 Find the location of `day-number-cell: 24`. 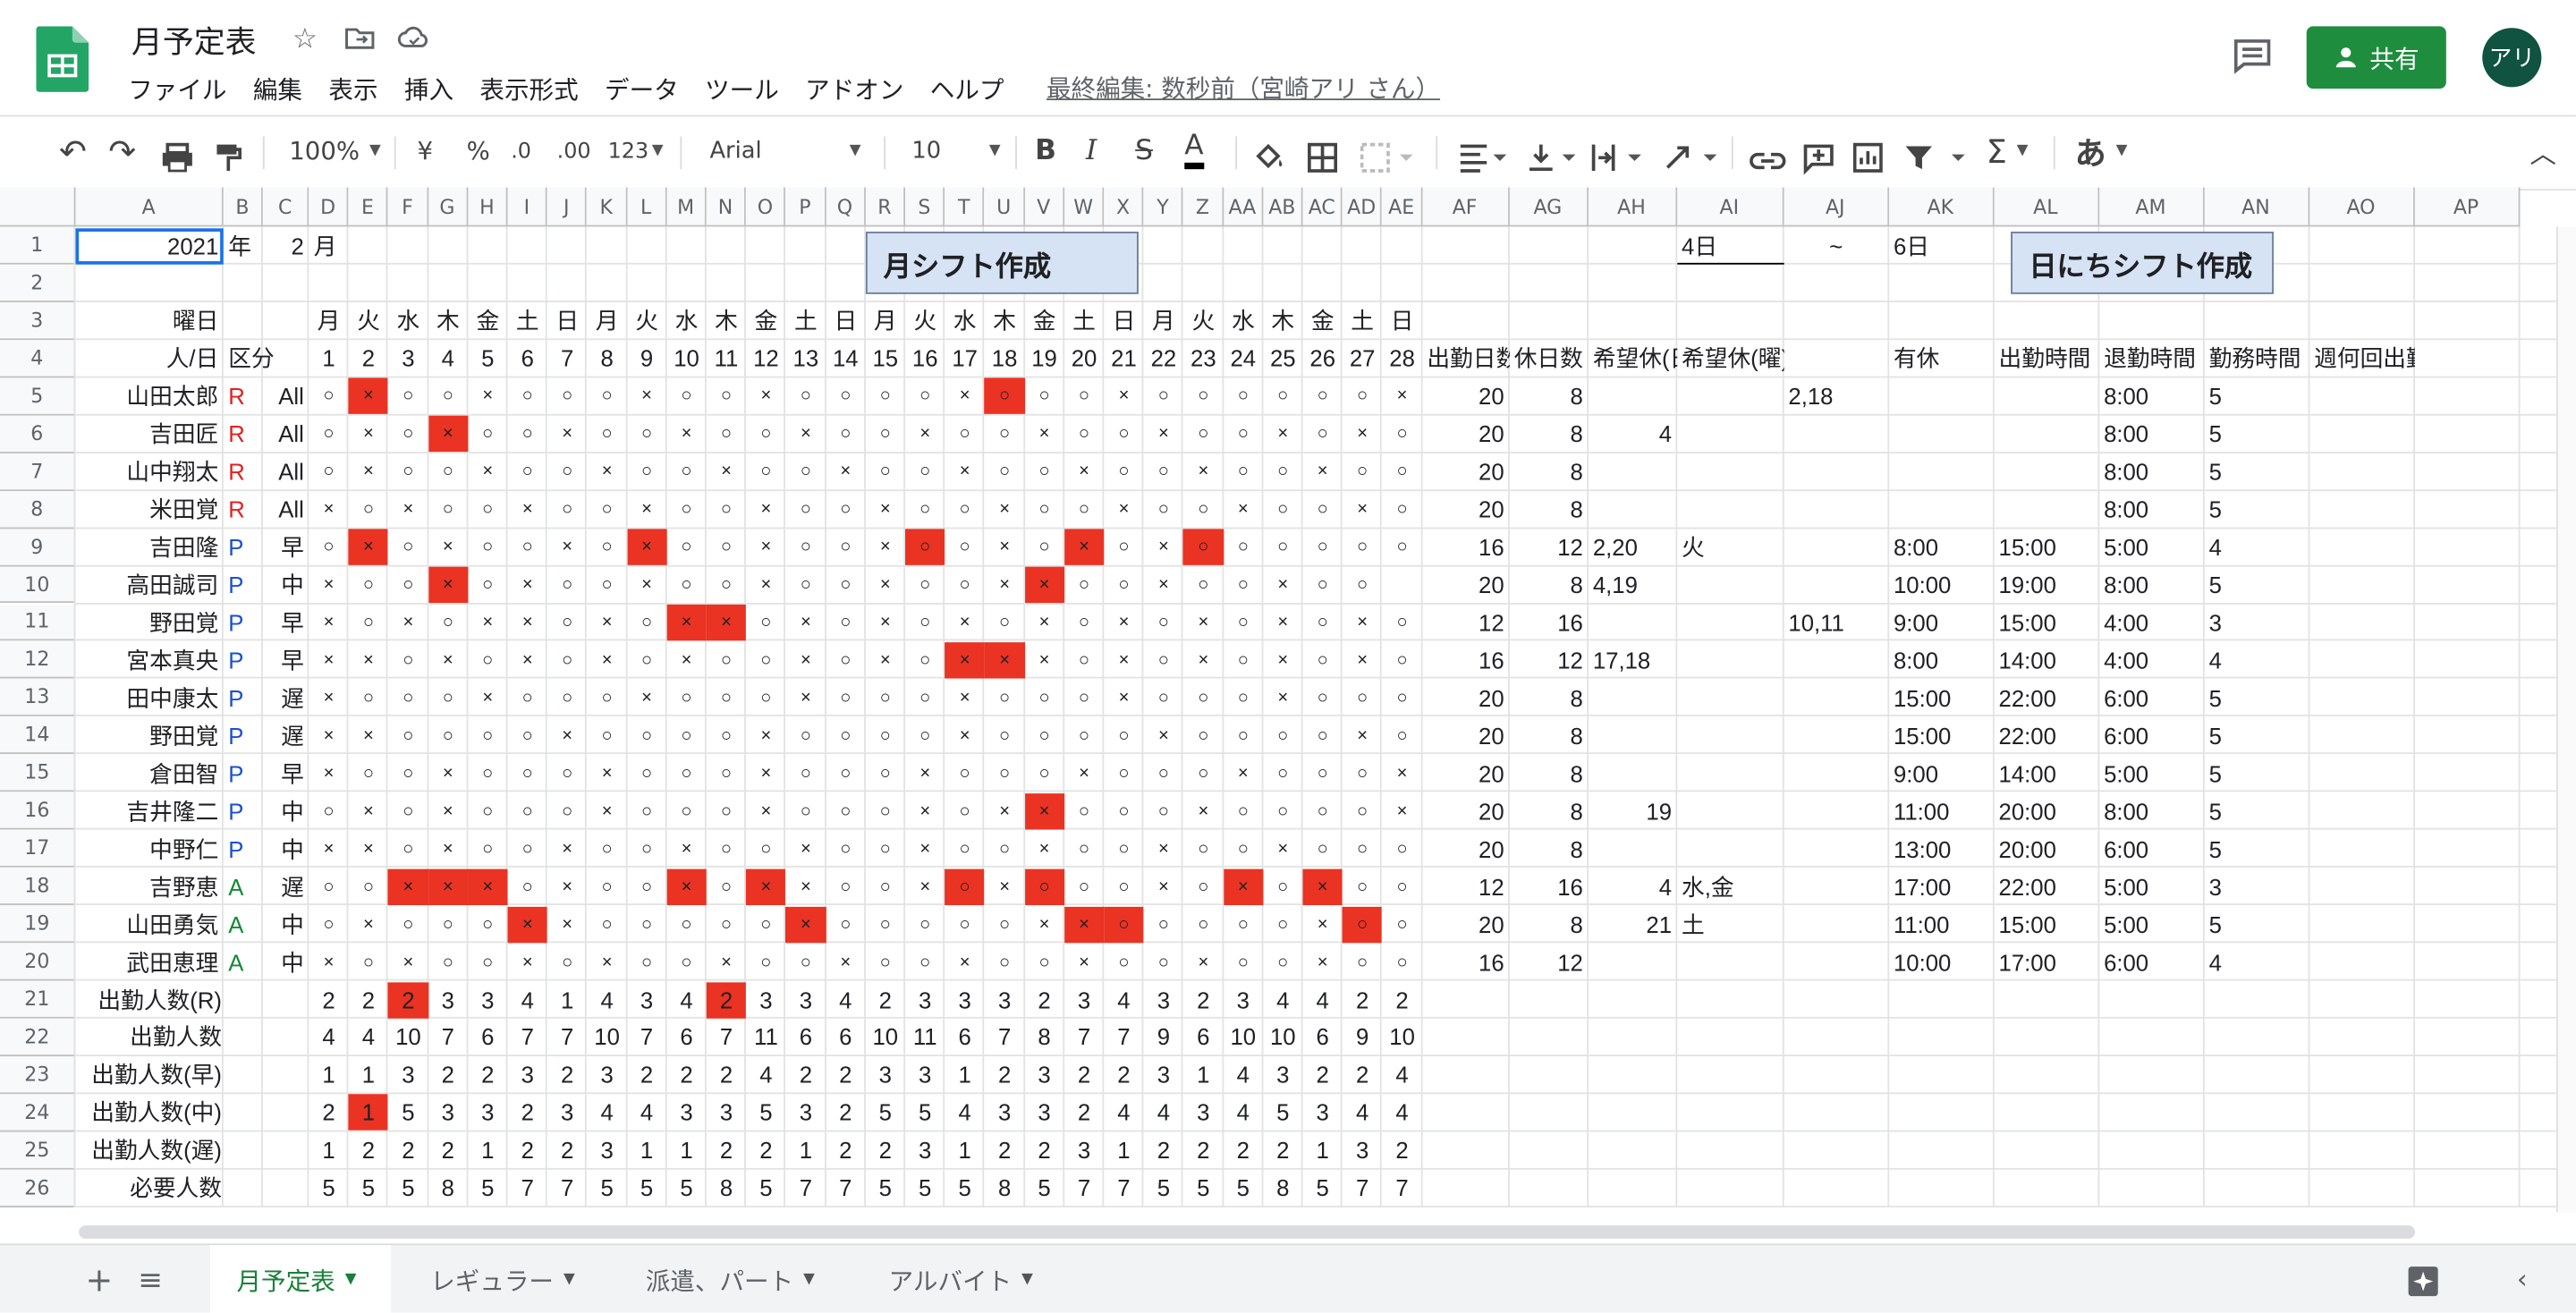

day-number-cell: 24 is located at coordinates (1243, 359).